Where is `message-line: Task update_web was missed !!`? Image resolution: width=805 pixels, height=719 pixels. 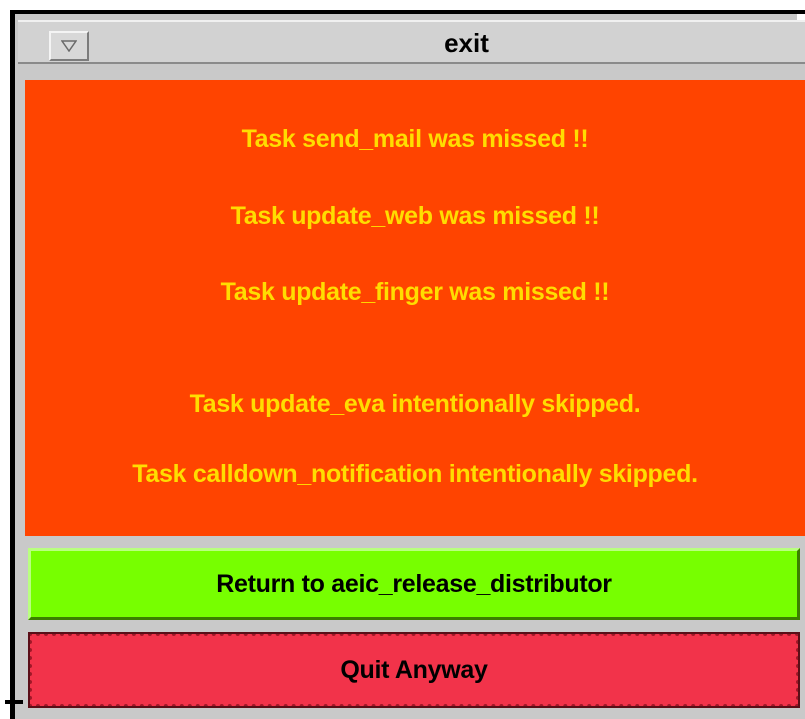
message-line: Task update_web was missed !! is located at coordinates (415, 216).